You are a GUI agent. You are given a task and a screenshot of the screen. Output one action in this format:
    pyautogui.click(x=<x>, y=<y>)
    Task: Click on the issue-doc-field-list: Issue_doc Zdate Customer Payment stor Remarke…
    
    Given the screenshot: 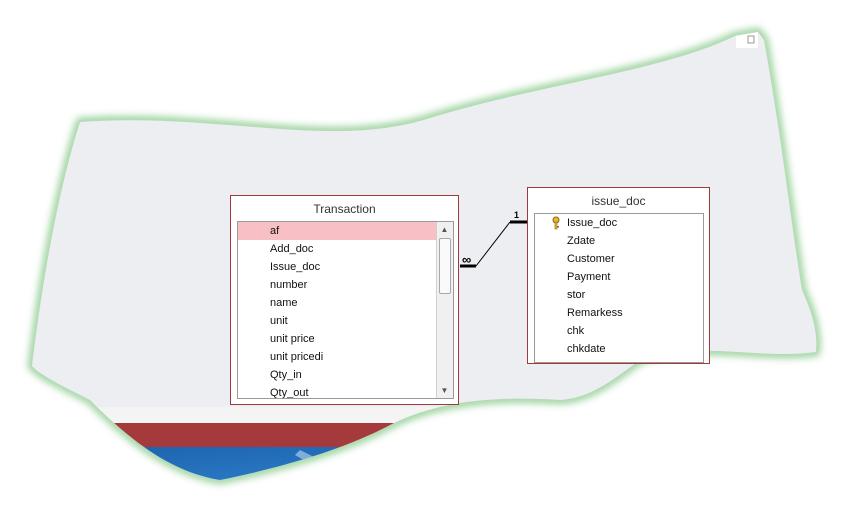 What is the action you would take?
    pyautogui.click(x=619, y=288)
    